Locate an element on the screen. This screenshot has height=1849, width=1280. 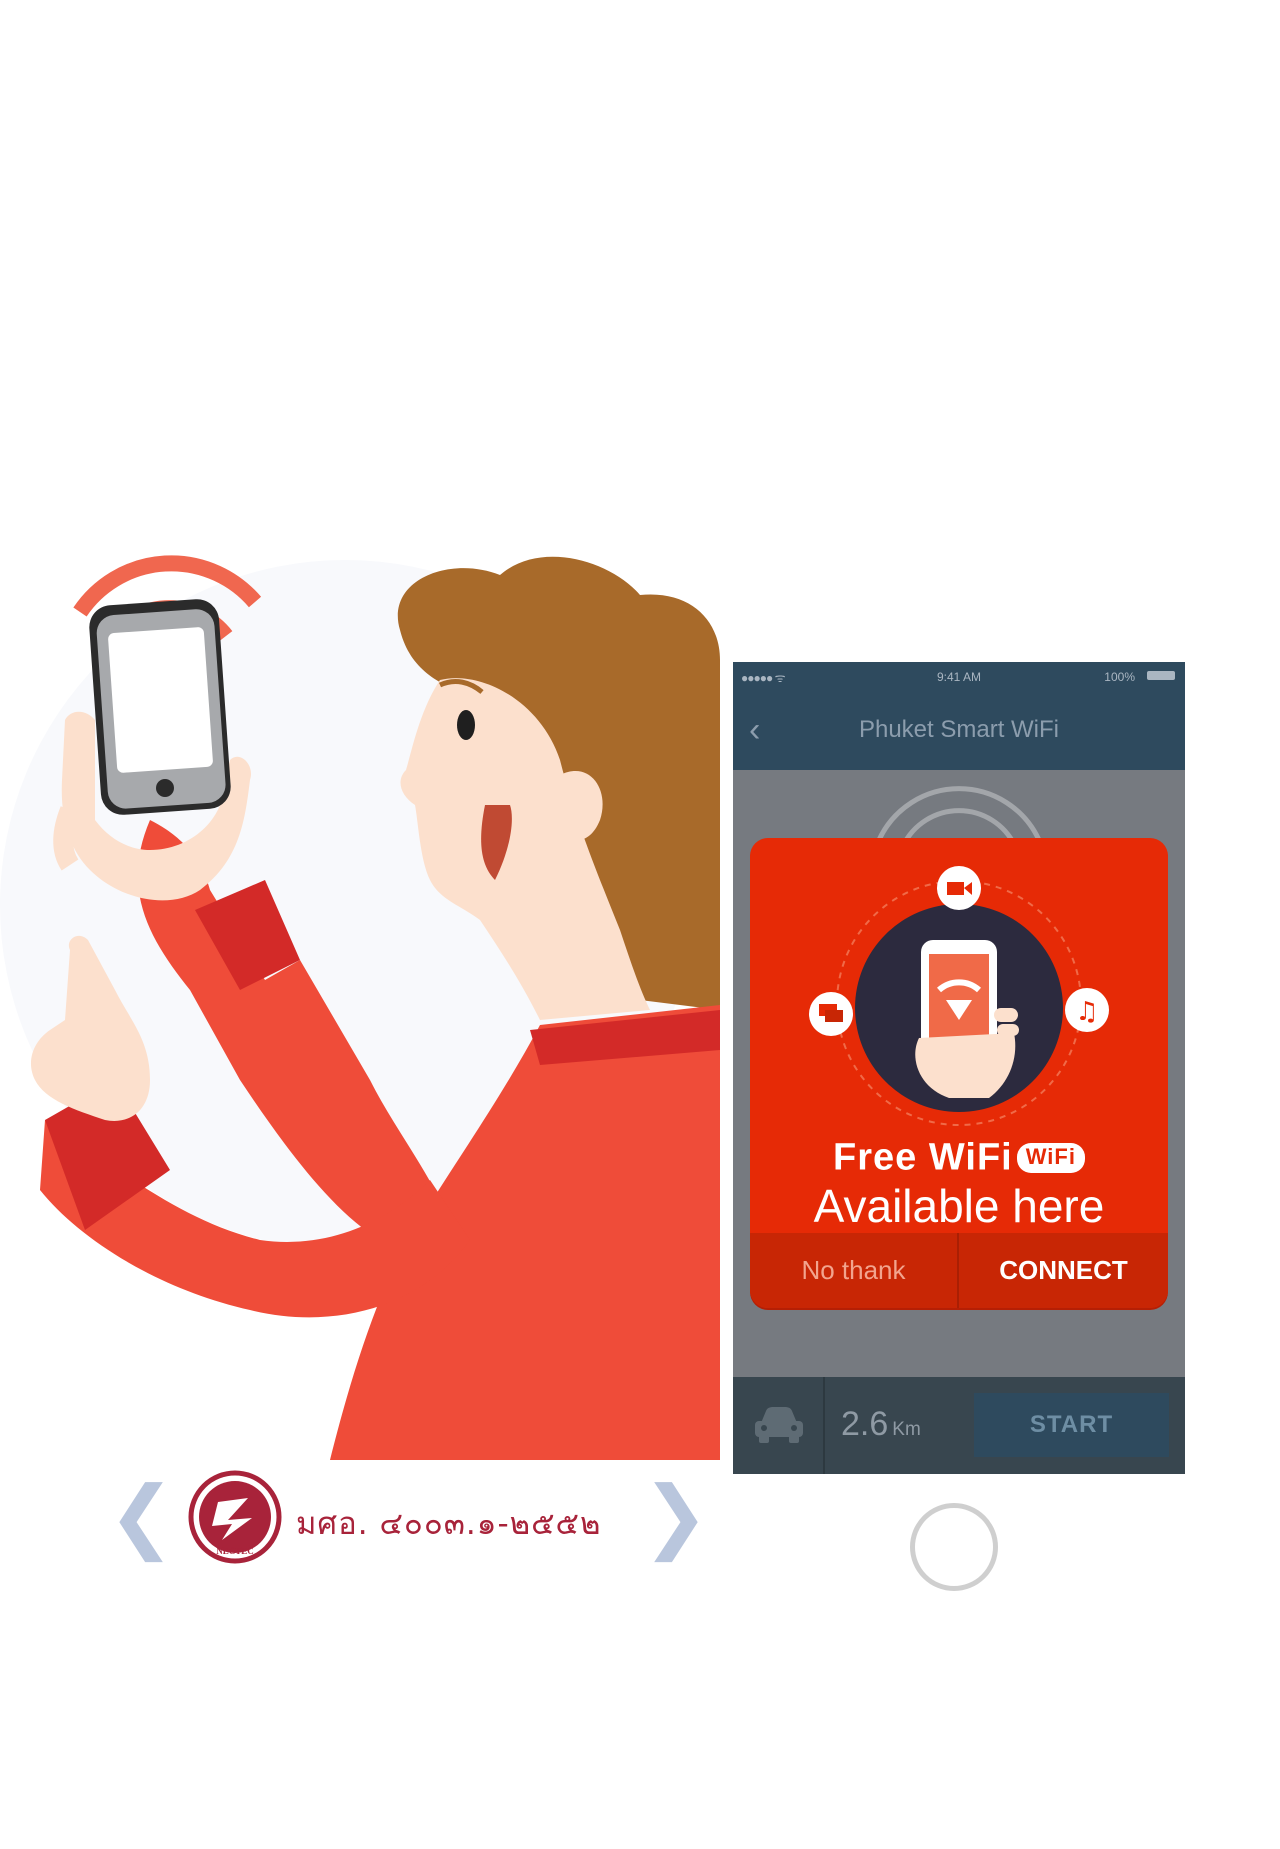
dialog-title: Free WiFi WiFi is located at coordinates (959, 1157).